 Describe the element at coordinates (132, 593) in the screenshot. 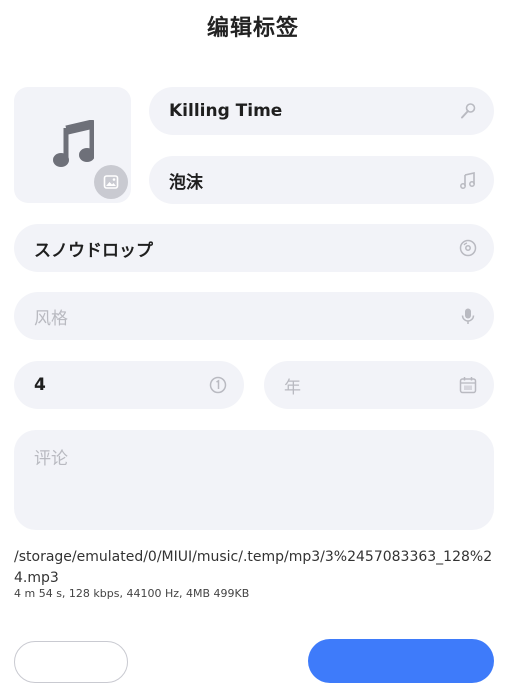

I see `file-info: 4 m 54 s, 128 kbps, 44100 Hz, 4MB 499KB` at that location.